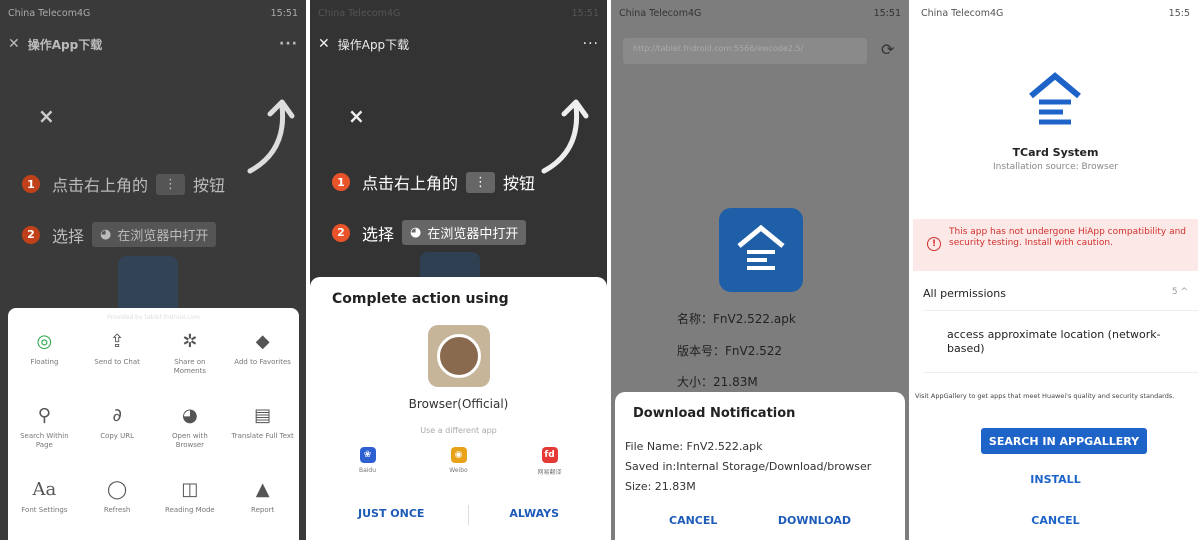 The image size is (1198, 540). Describe the element at coordinates (1055, 479) in the screenshot. I see `install-button: INSTALL` at that location.